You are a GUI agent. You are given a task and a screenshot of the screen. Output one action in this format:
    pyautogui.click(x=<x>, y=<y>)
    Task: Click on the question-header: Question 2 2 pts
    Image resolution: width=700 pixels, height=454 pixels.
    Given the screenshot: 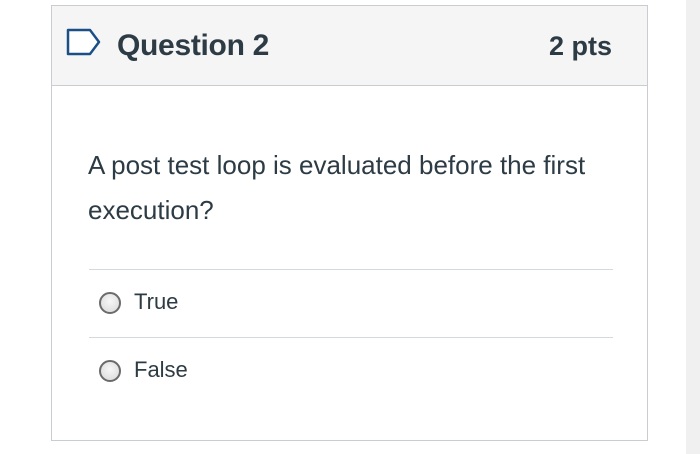 What is the action you would take?
    pyautogui.click(x=349, y=46)
    